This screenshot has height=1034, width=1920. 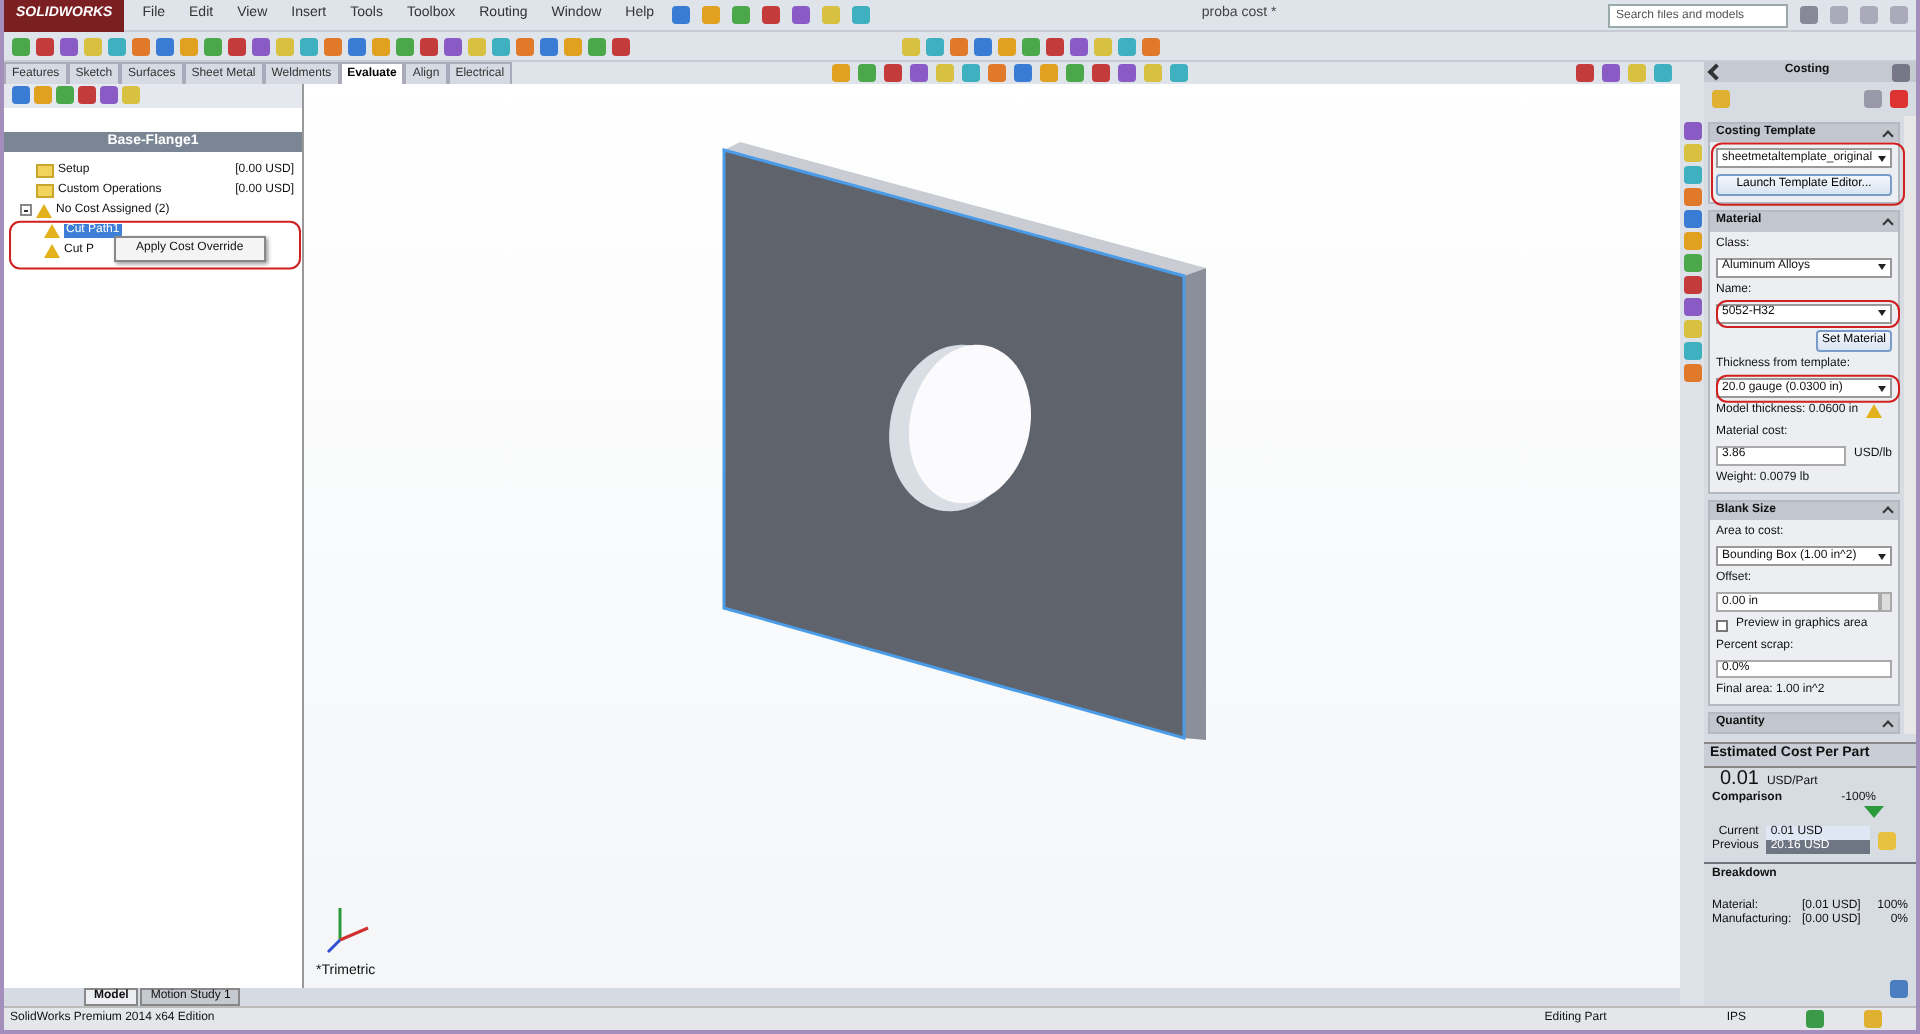 What do you see at coordinates (1722, 626) in the screenshot?
I see `checkbox` at bounding box center [1722, 626].